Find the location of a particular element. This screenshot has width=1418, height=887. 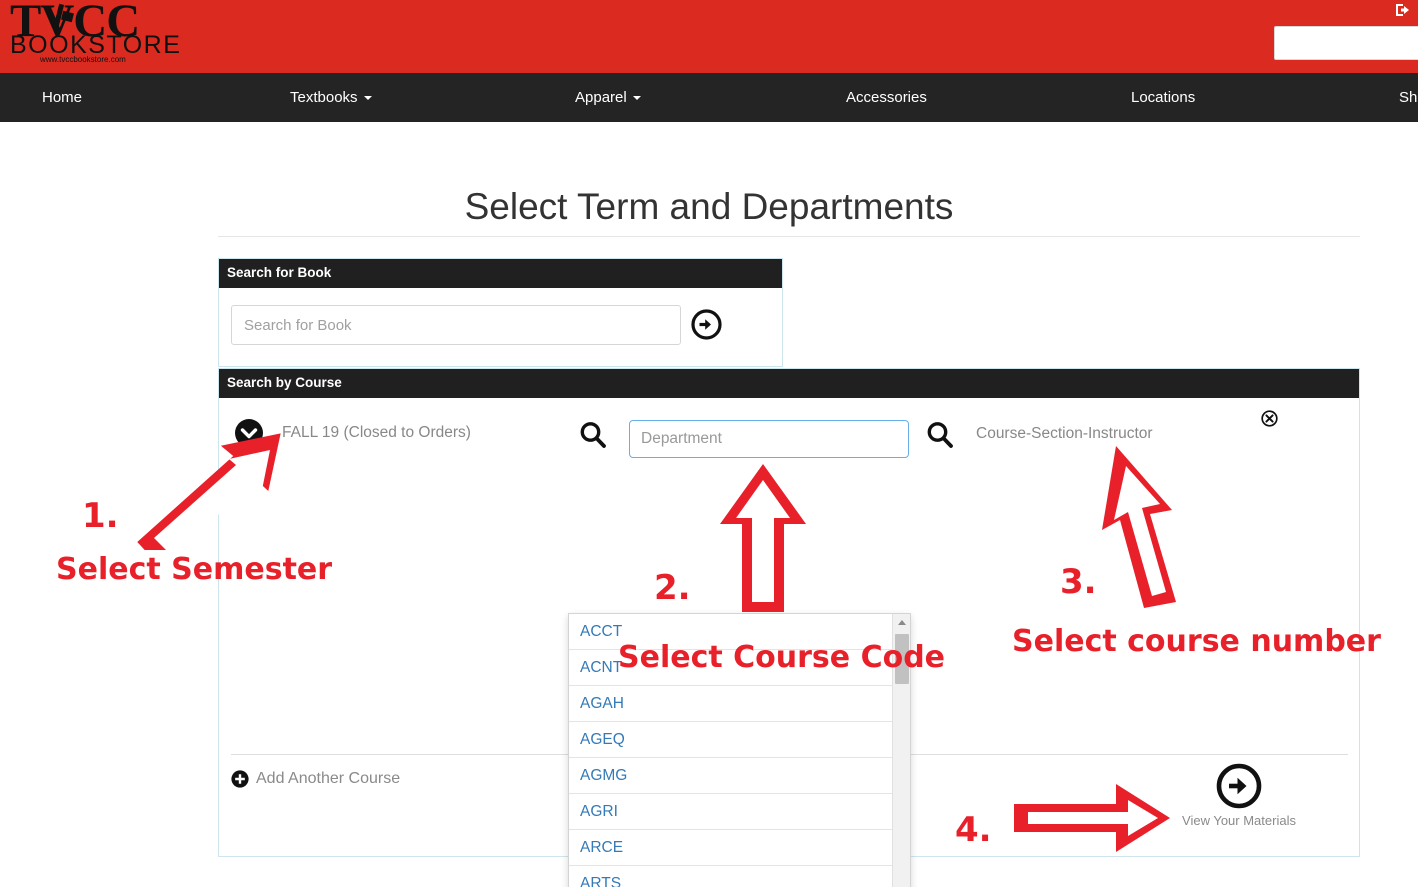

nav-item-textbooks: Textbooks is located at coordinates (331, 97).